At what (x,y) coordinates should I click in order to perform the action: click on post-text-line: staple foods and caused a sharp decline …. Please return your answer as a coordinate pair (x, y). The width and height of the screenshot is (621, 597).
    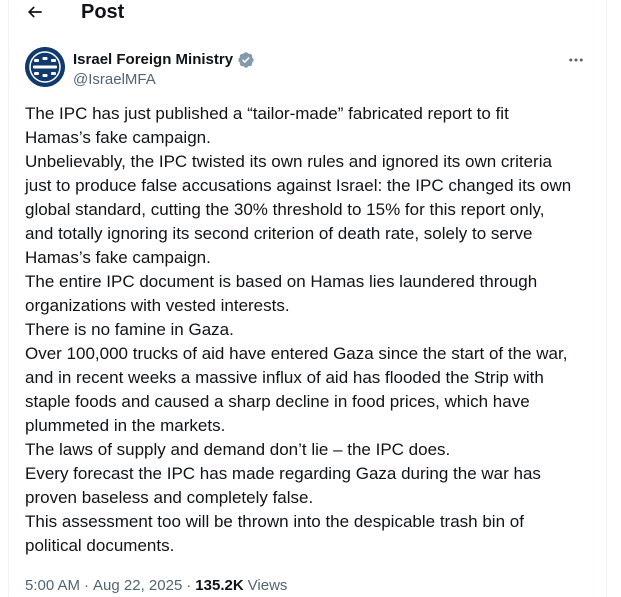
    Looking at the image, I should click on (277, 401).